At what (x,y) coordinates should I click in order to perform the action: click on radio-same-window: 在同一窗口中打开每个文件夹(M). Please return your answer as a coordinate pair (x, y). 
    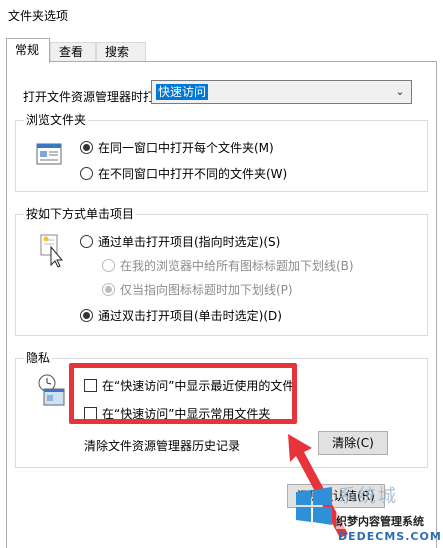
    Looking at the image, I should click on (177, 147).